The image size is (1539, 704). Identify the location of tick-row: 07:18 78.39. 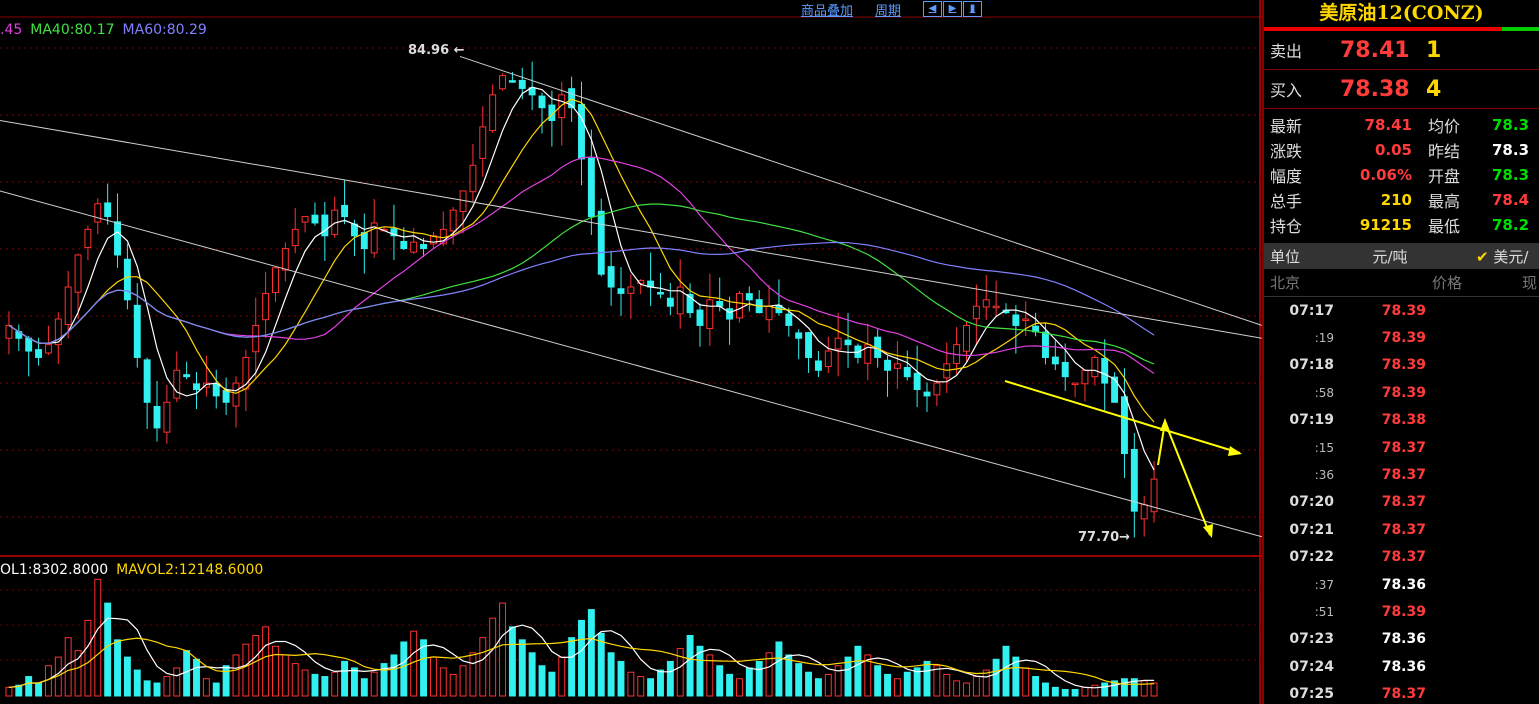
(1401, 365).